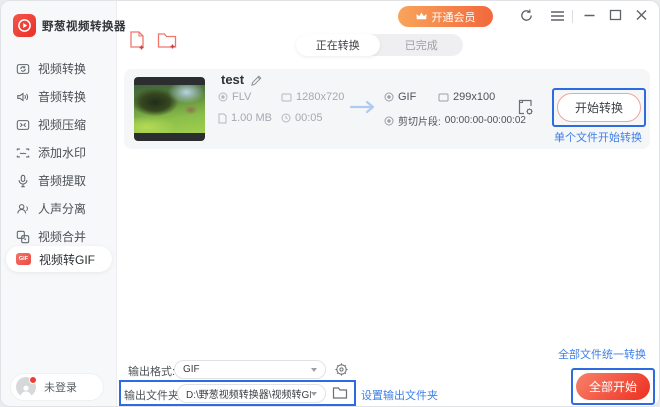 Image resolution: width=660 pixels, height=407 pixels. What do you see at coordinates (338, 45) in the screenshot?
I see `tab-converting: 正在转换` at bounding box center [338, 45].